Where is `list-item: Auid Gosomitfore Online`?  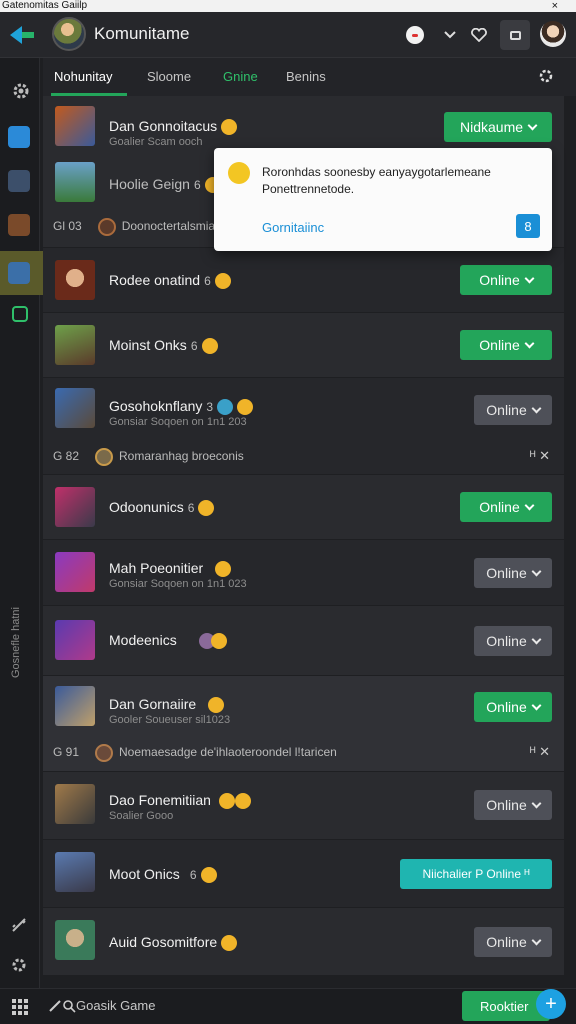
list-item: Auid Gosomitfore Online is located at coordinates (303, 942).